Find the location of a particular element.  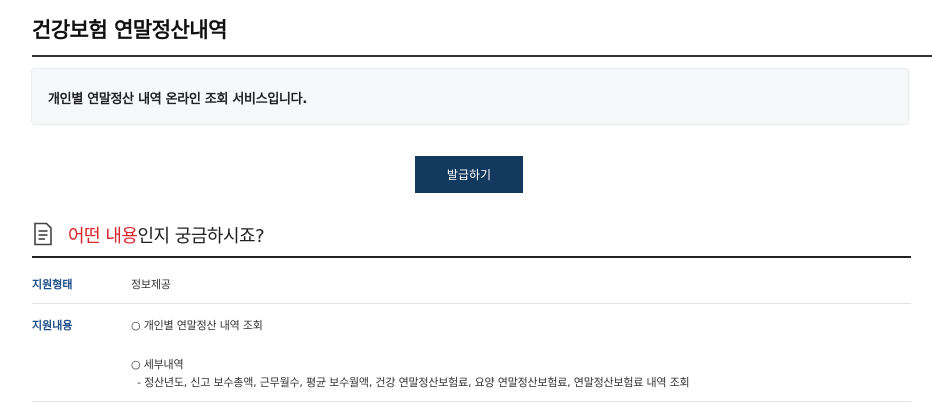

info-box: 개인별 연말정산 내역 온라인 조회 서비스입니다. is located at coordinates (470, 96).